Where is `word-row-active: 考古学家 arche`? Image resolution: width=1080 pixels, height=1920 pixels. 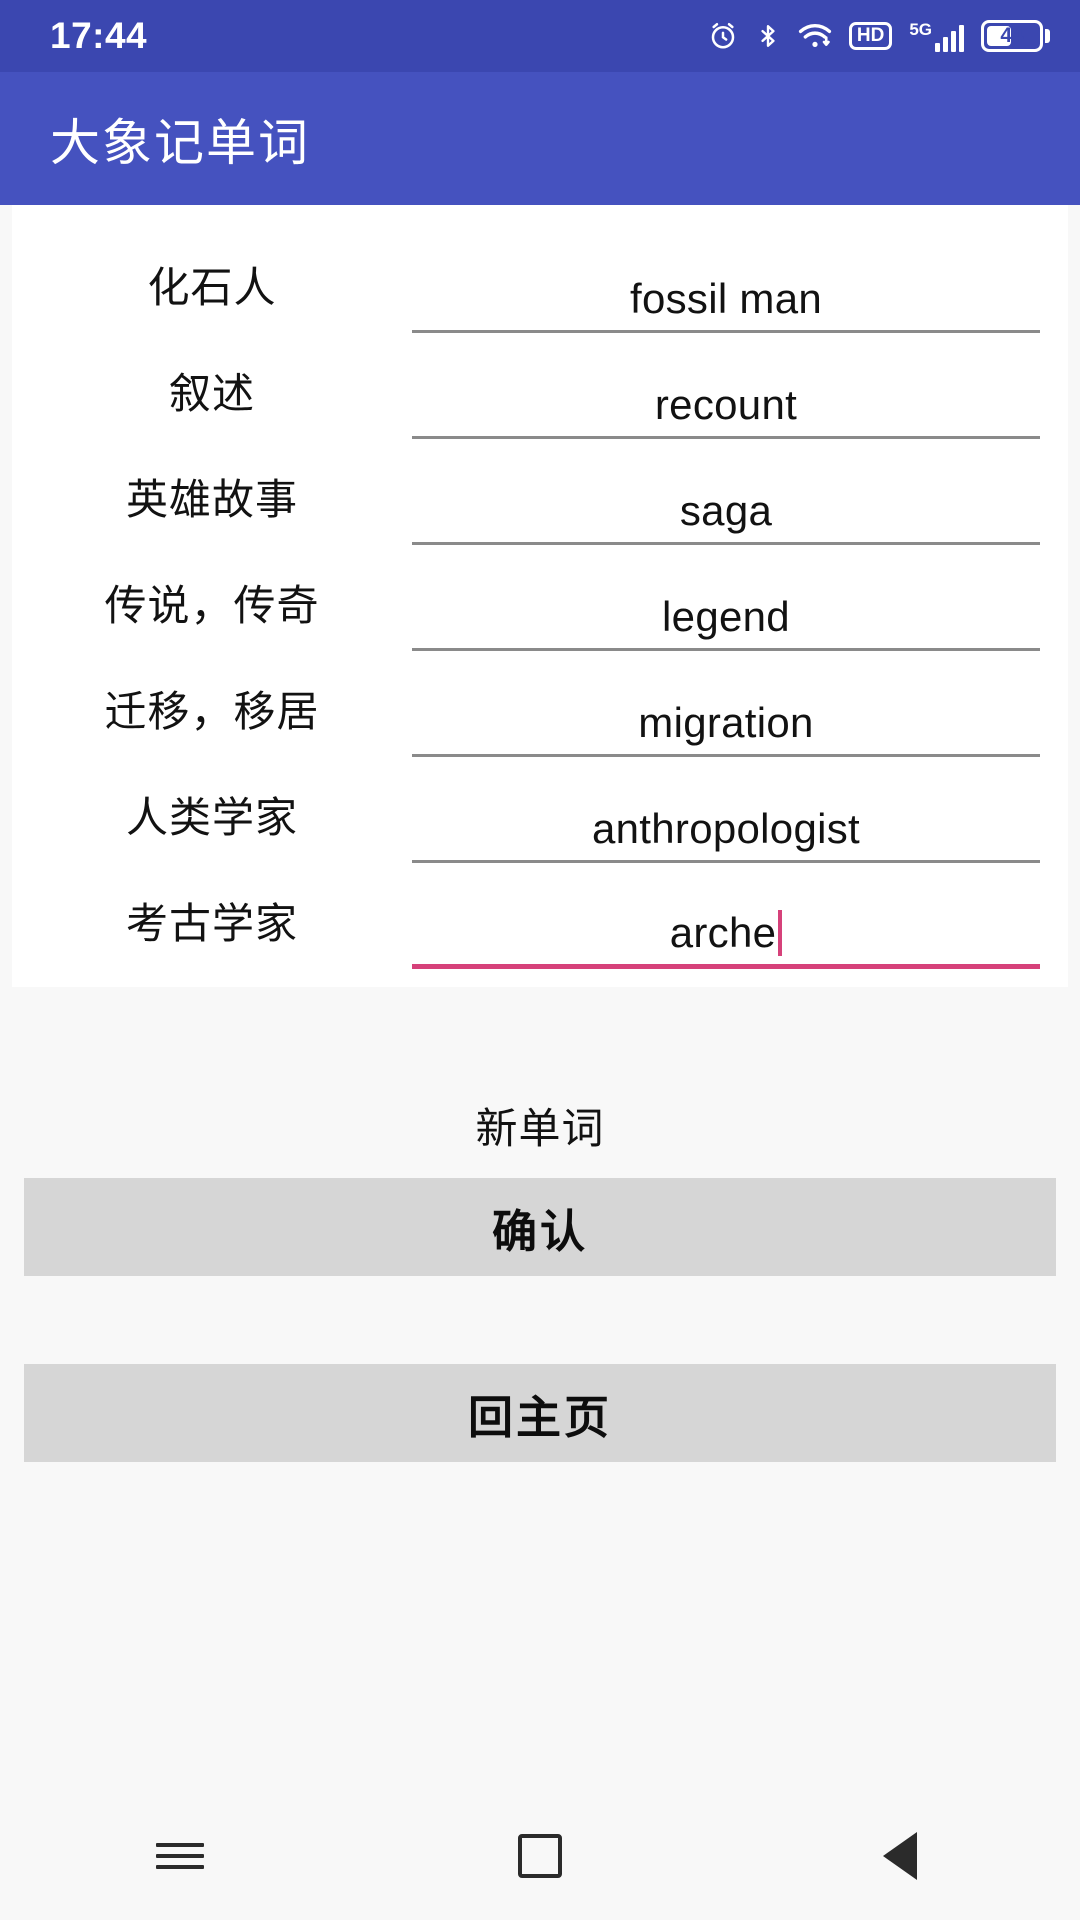
word-row-active: 考古学家 arche is located at coordinates (540, 916).